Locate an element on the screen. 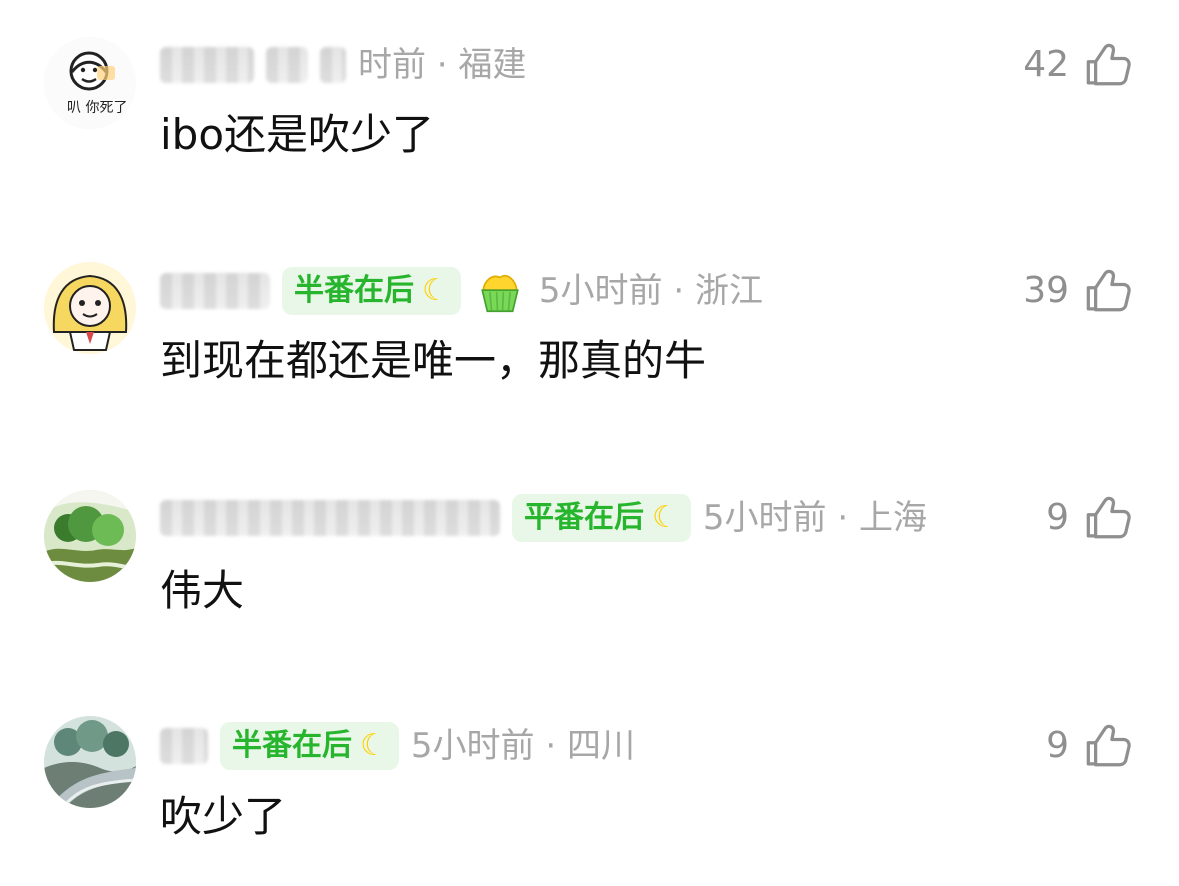 This screenshot has height=886, width=1179. avatar-caption: 叭 你死了 is located at coordinates (97, 108).